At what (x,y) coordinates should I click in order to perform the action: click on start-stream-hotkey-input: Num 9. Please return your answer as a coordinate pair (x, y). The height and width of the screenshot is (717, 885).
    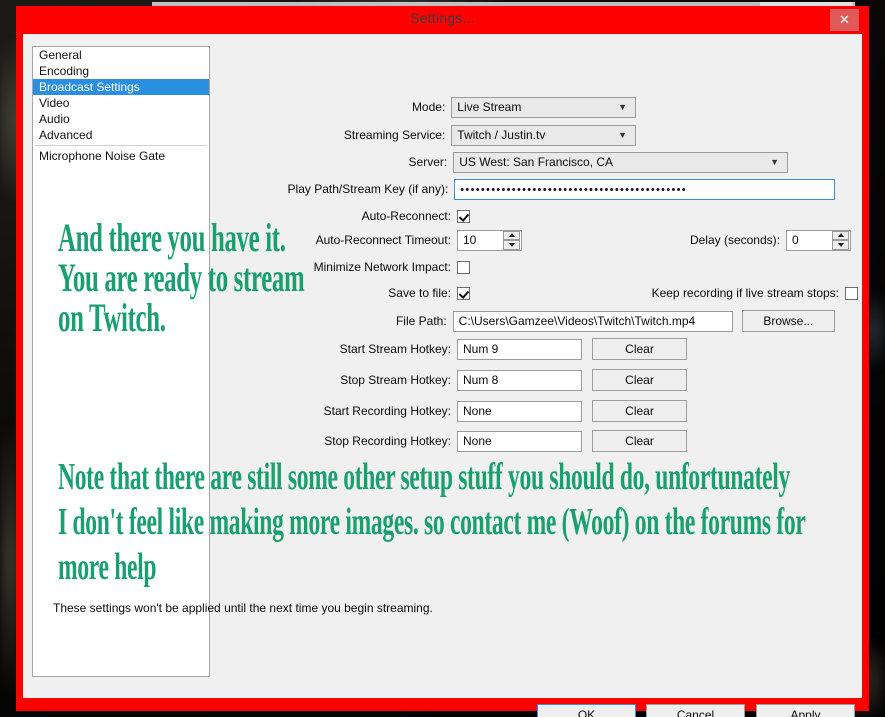
    Looking at the image, I should click on (519, 349).